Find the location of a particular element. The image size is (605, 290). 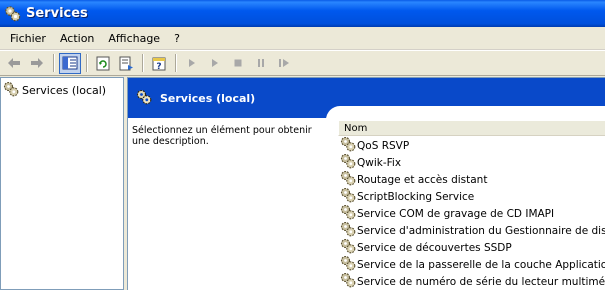

service-name: Service COM de gravage de CD IMAPI is located at coordinates (456, 213).